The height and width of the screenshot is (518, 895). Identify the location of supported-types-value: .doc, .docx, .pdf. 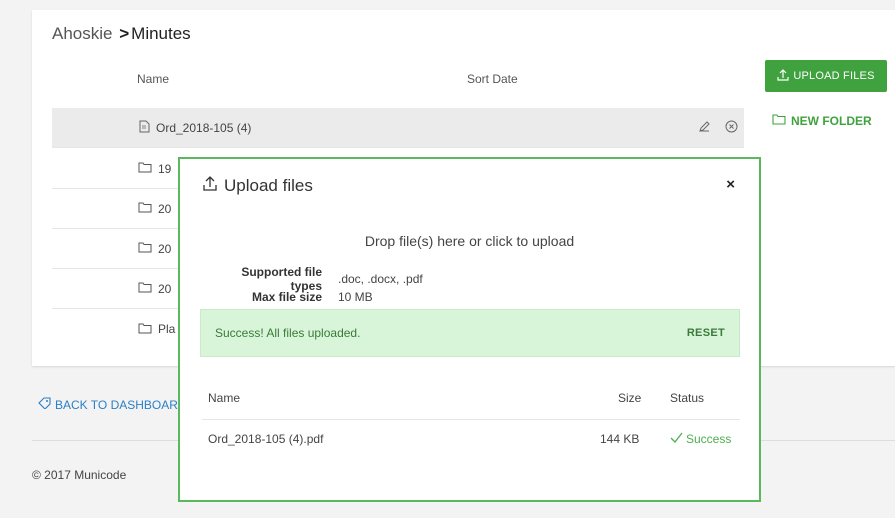
(380, 279).